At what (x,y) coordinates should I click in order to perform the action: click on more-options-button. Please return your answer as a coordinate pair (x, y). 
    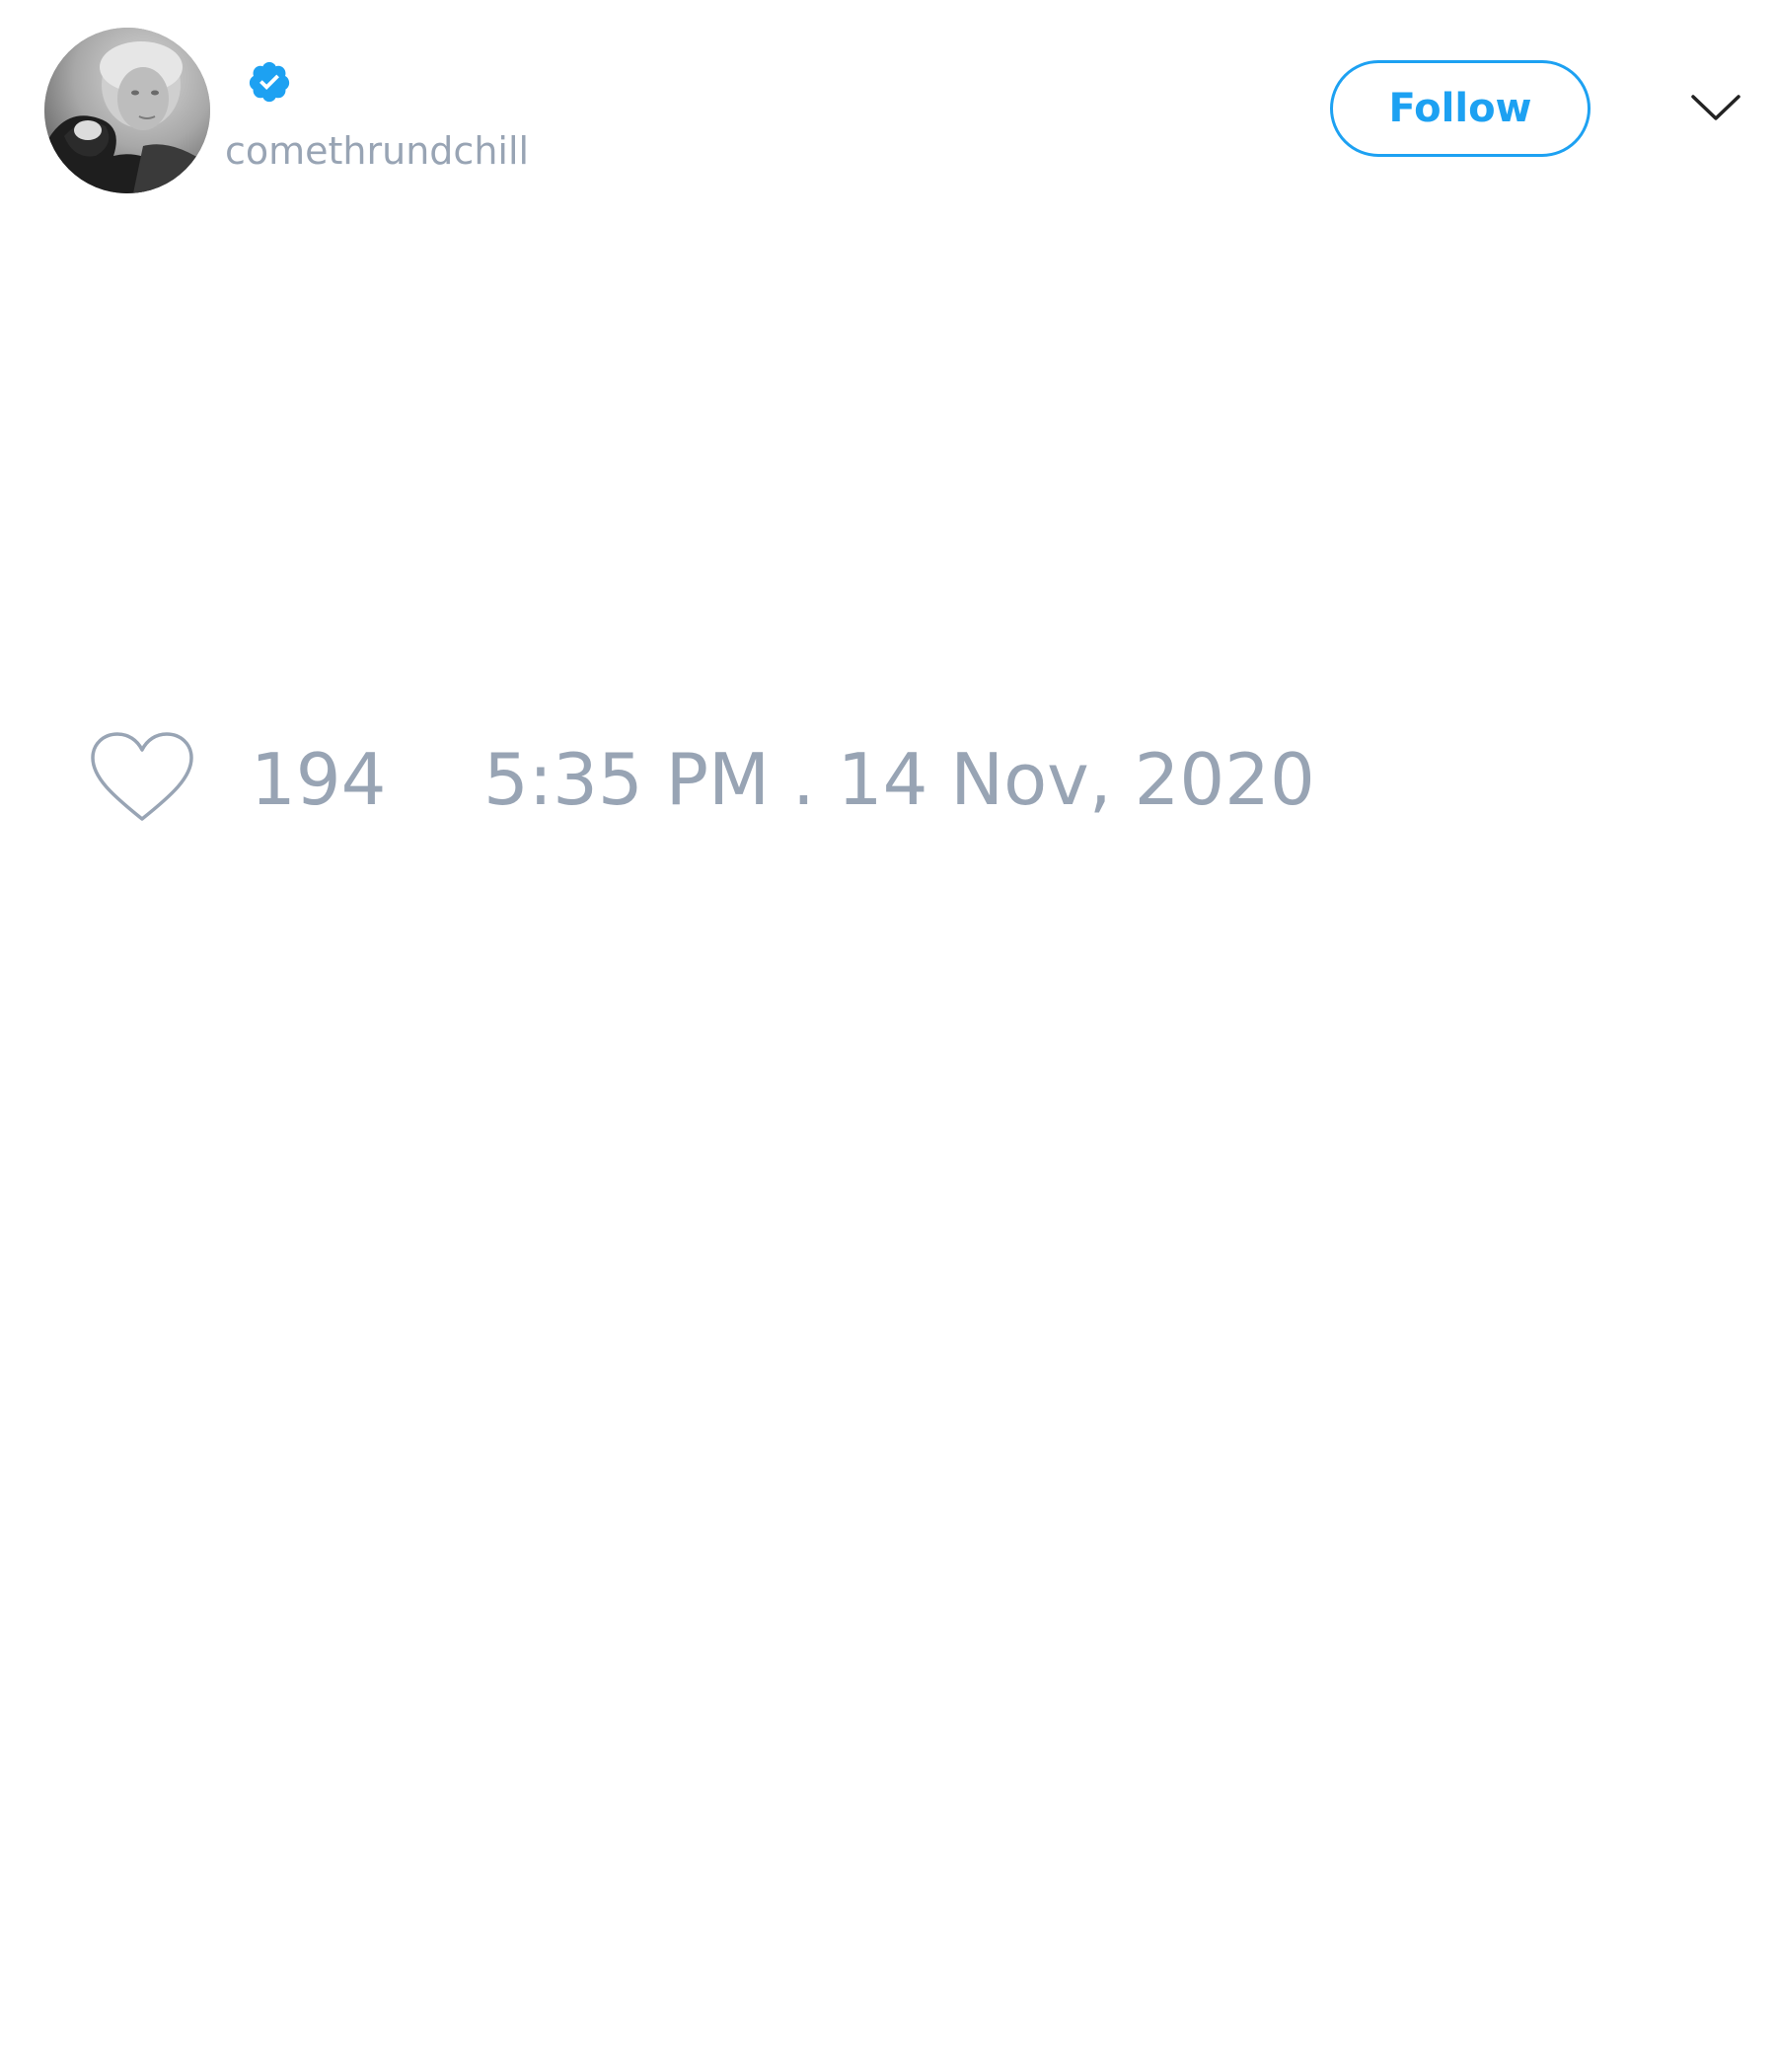
    Looking at the image, I should click on (1716, 109).